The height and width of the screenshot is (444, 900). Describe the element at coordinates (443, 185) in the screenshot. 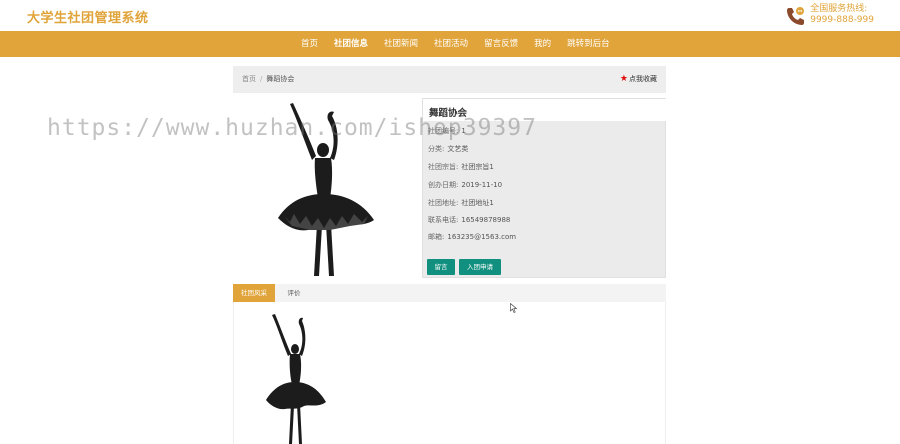

I see `field-label: 创办日期:` at that location.